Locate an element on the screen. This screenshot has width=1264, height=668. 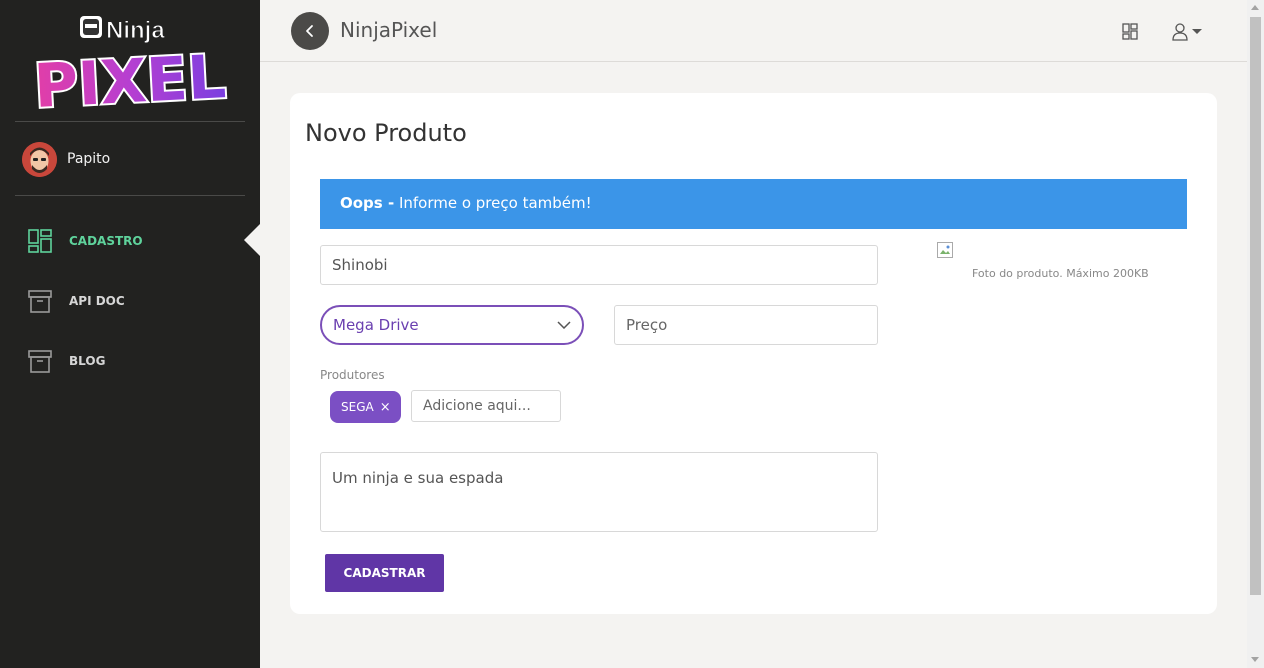
category-select: Mega Drive is located at coordinates (452, 325).